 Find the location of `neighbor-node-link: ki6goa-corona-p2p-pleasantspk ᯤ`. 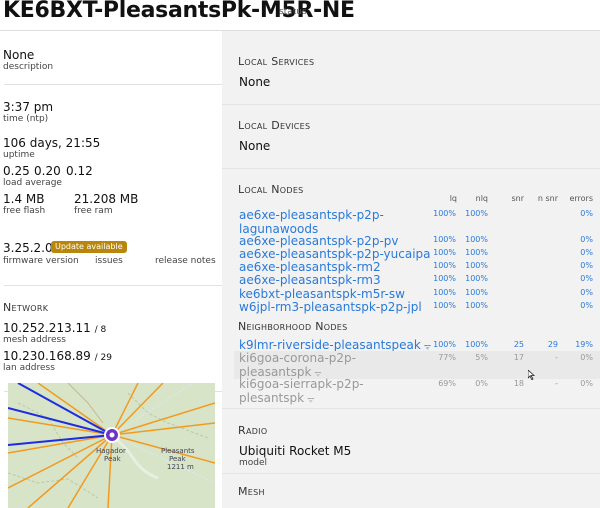

neighbor-node-link: ki6goa-corona-p2p-pleasantspk ᯤ is located at coordinates (297, 365).